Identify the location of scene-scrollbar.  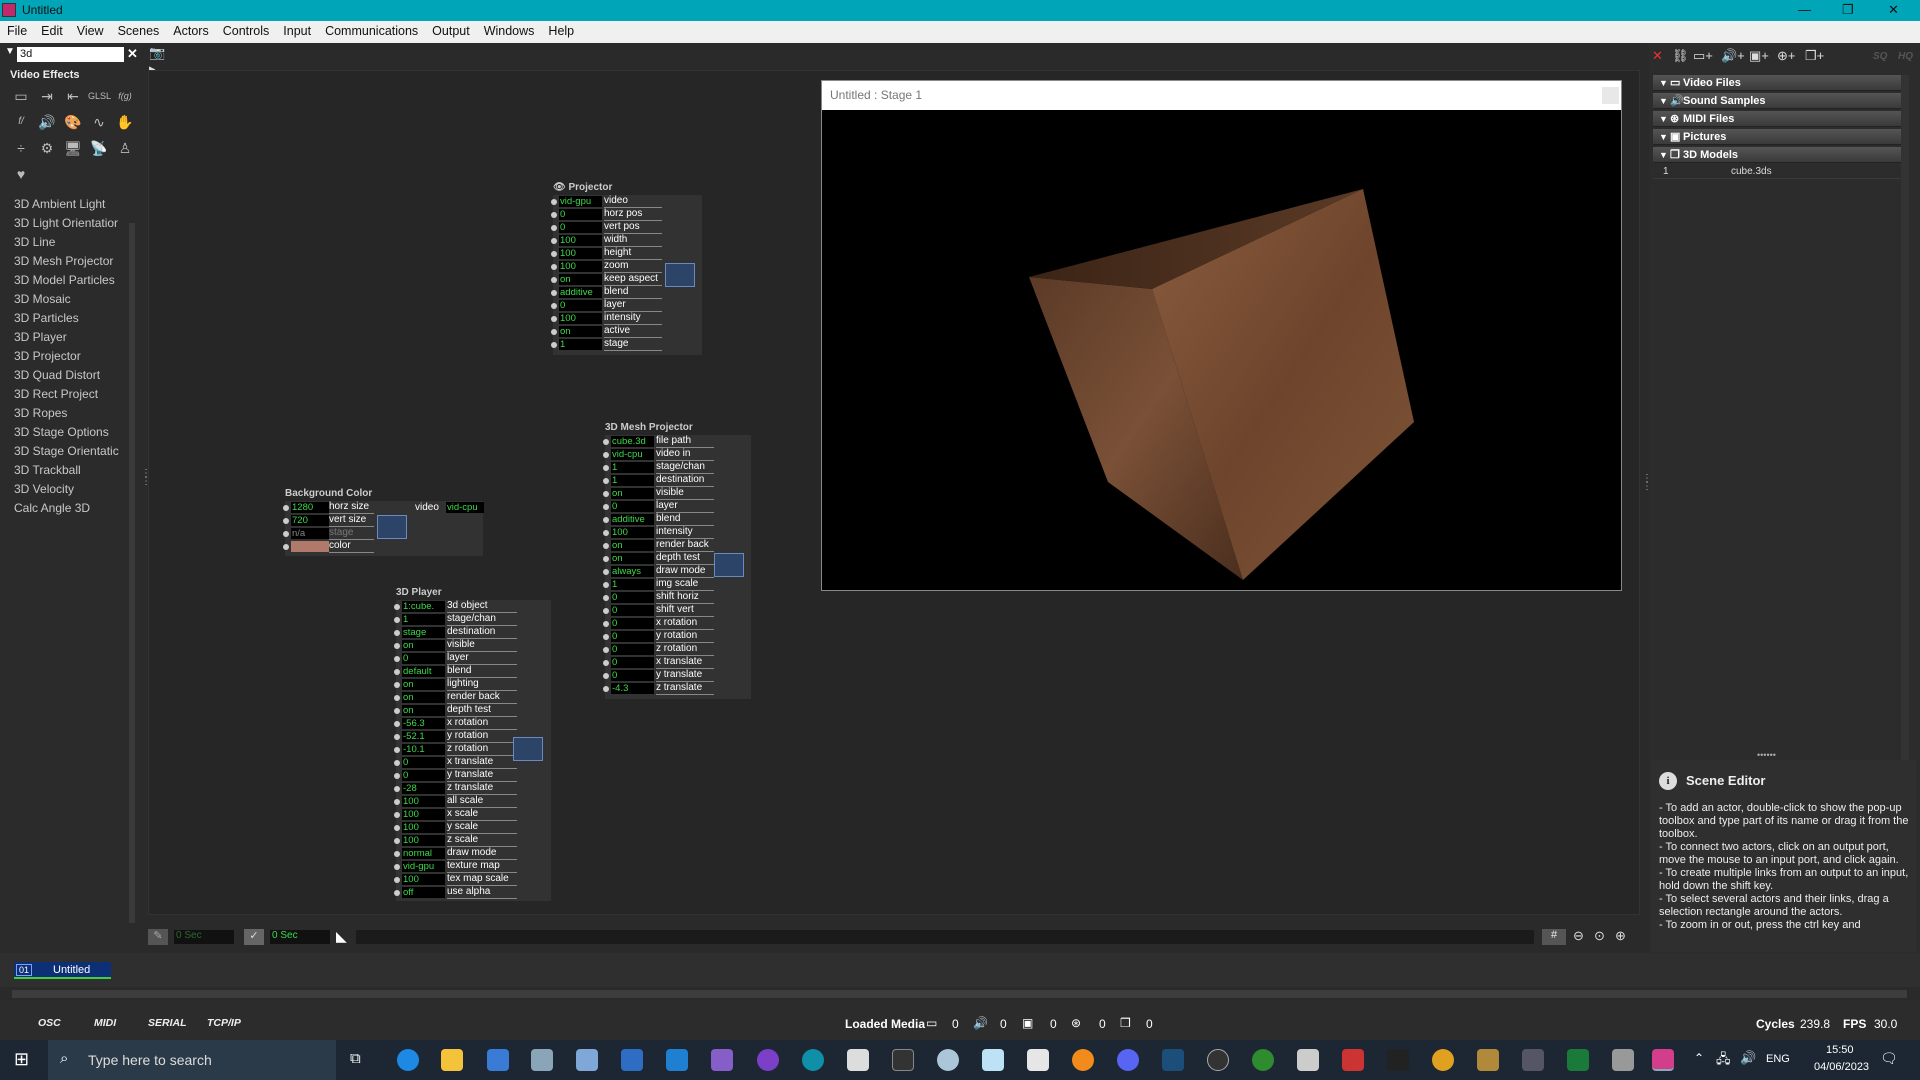
(959, 994).